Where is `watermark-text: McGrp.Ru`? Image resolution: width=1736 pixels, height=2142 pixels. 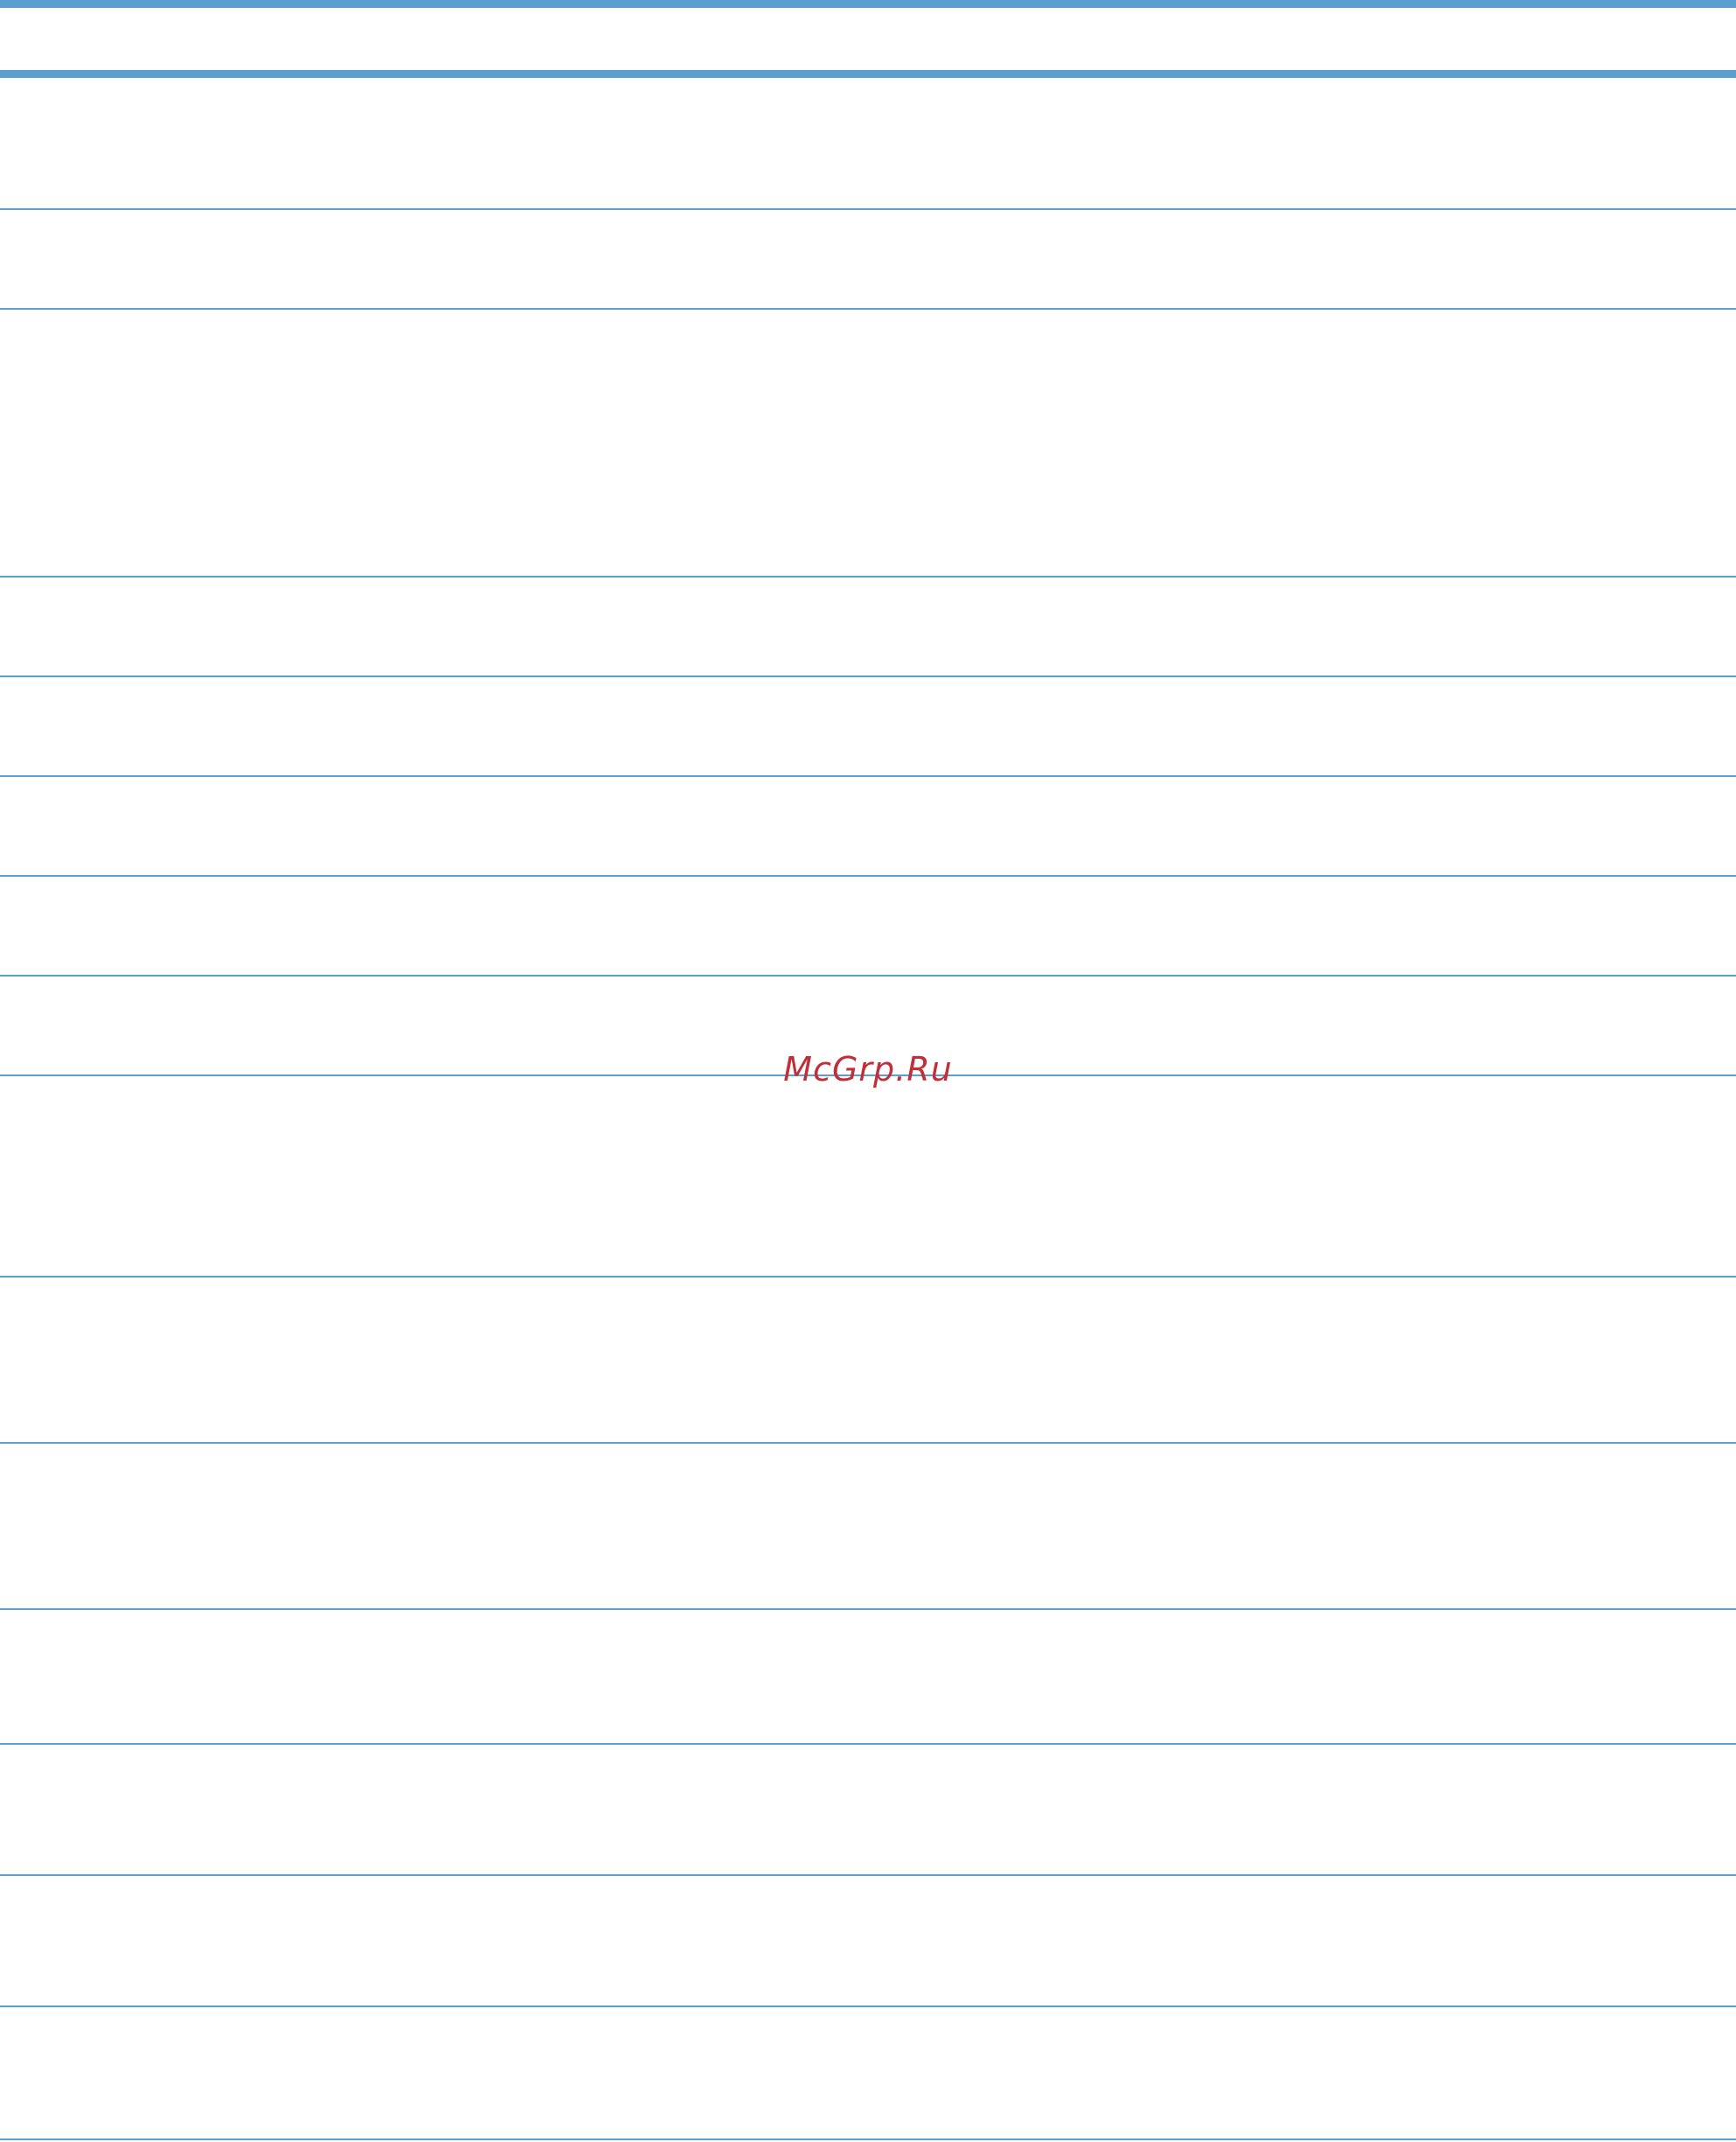
watermark-text: McGrp.Ru is located at coordinates (868, 1069).